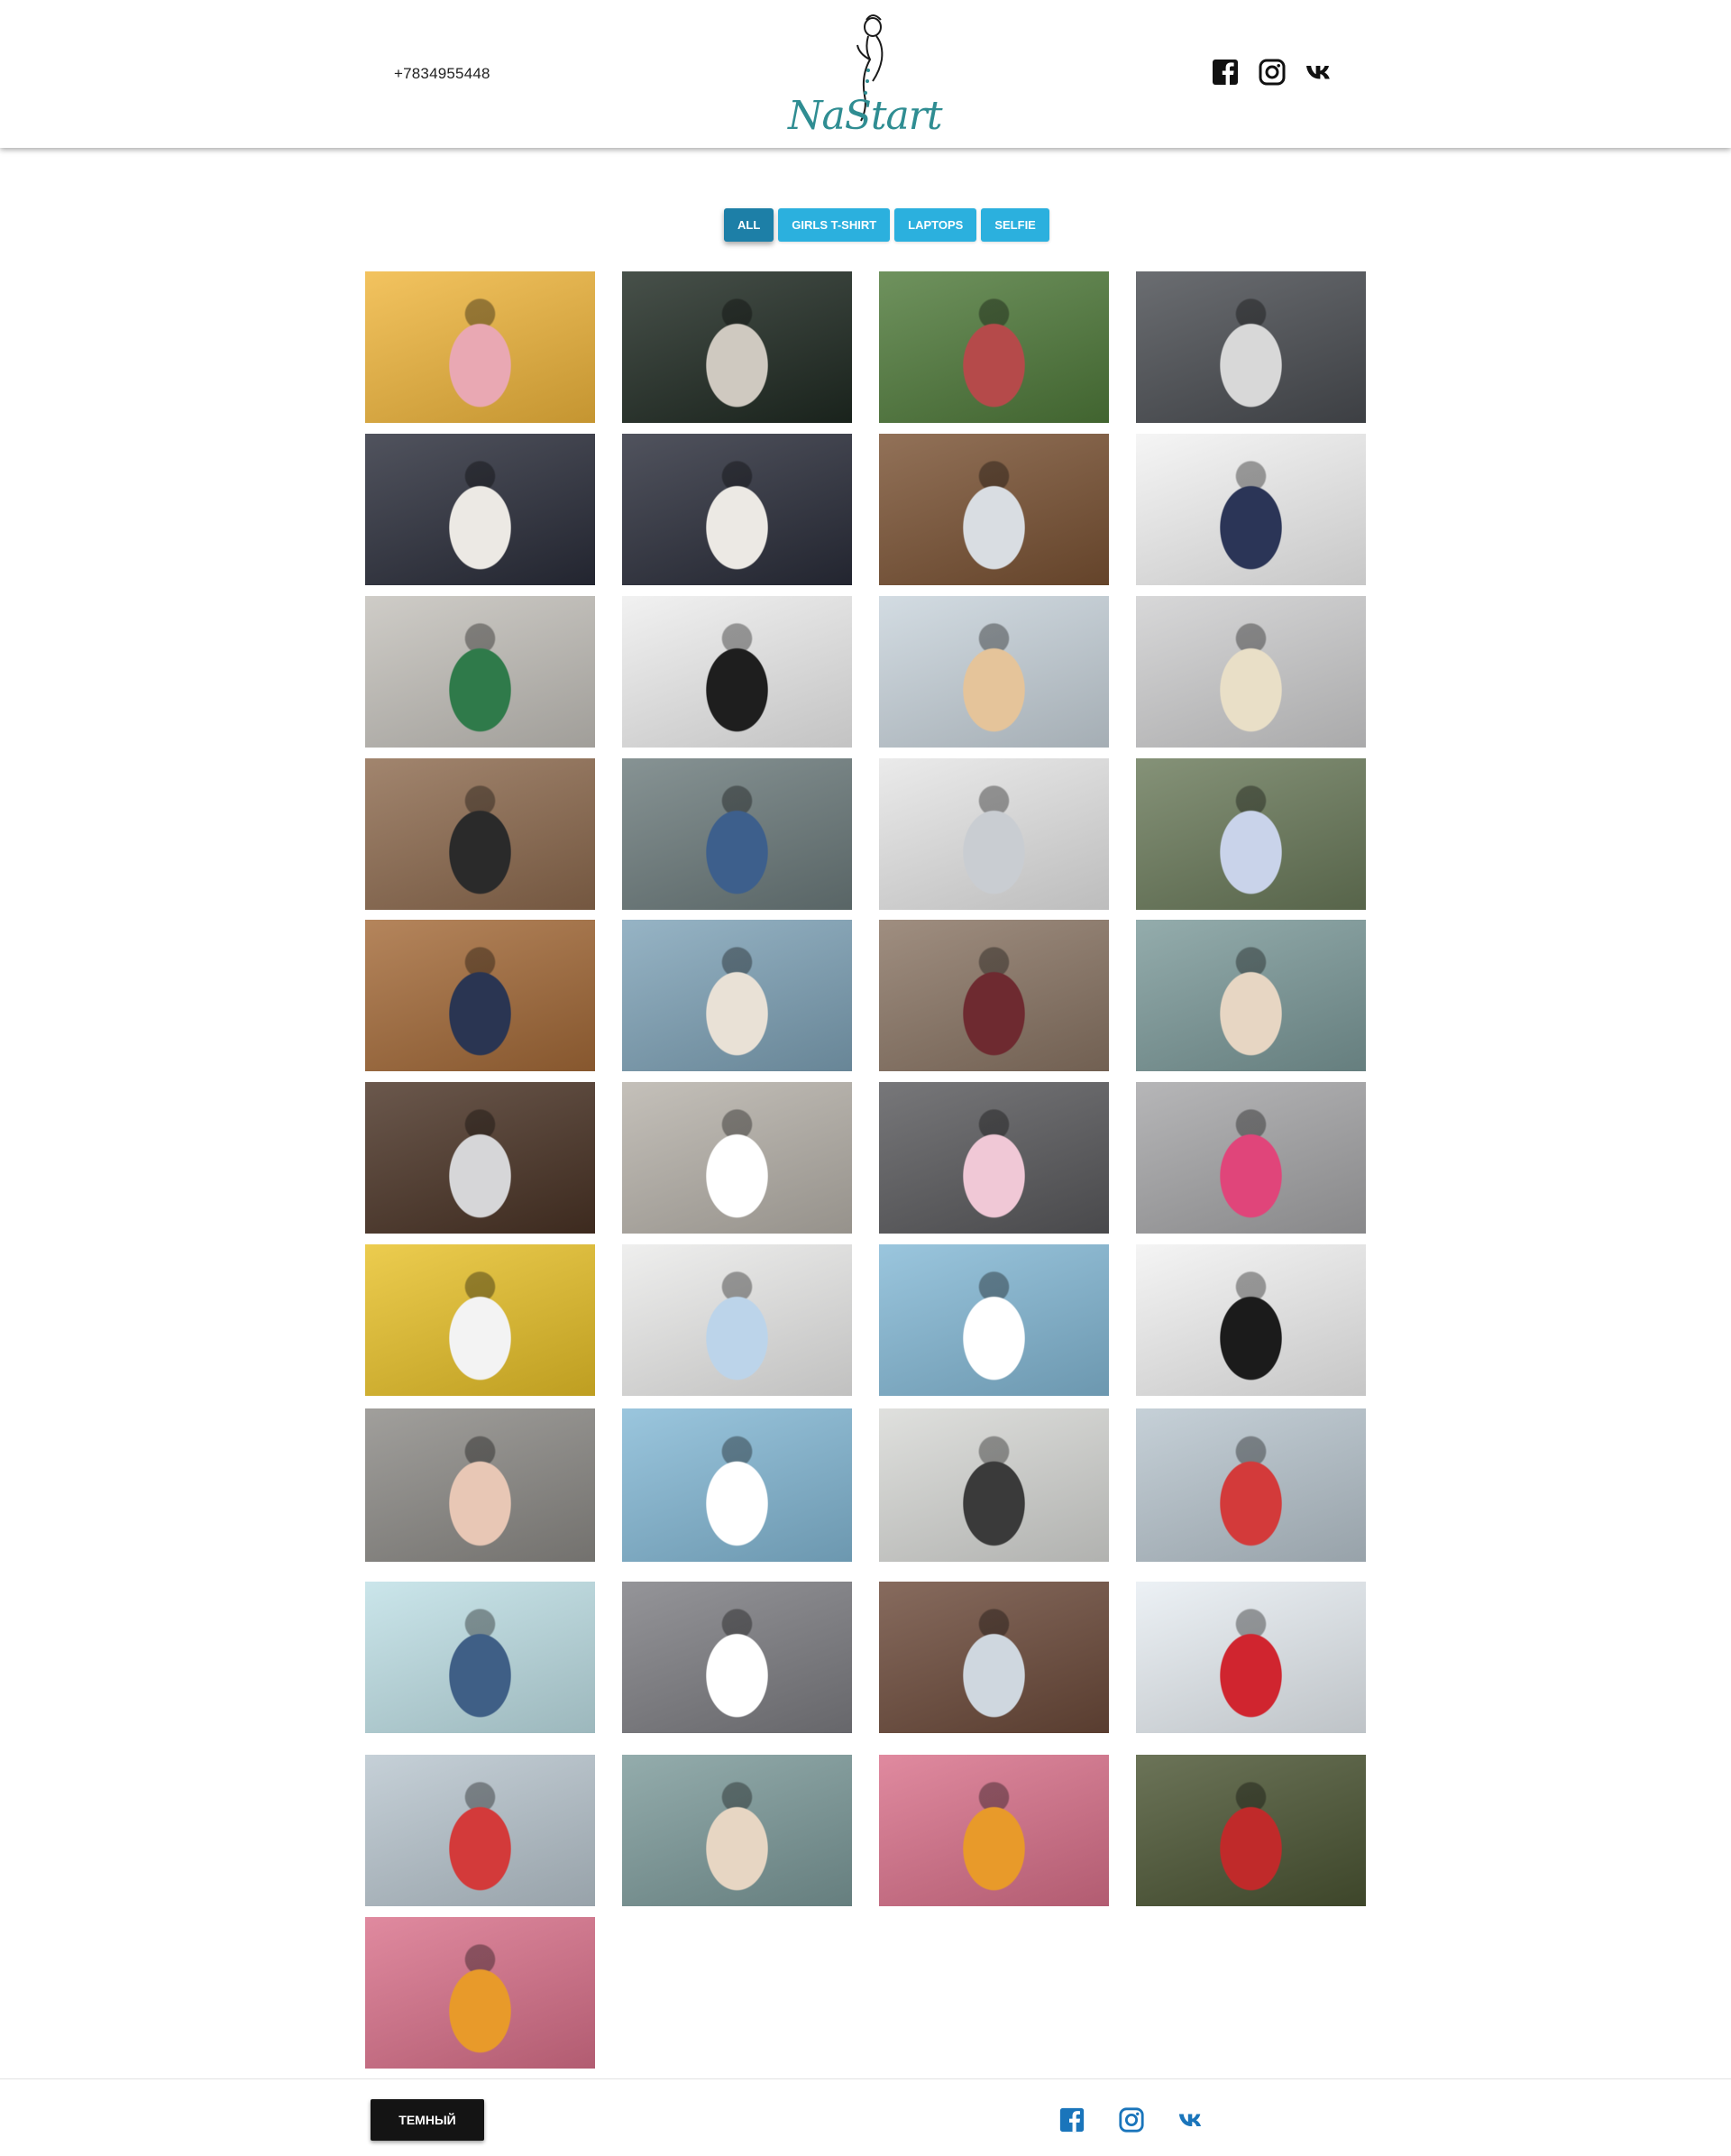 The width and height of the screenshot is (1731, 2156). Describe the element at coordinates (427, 2120) in the screenshot. I see `theme-toggle-button: ТЕМНЫЙ` at that location.